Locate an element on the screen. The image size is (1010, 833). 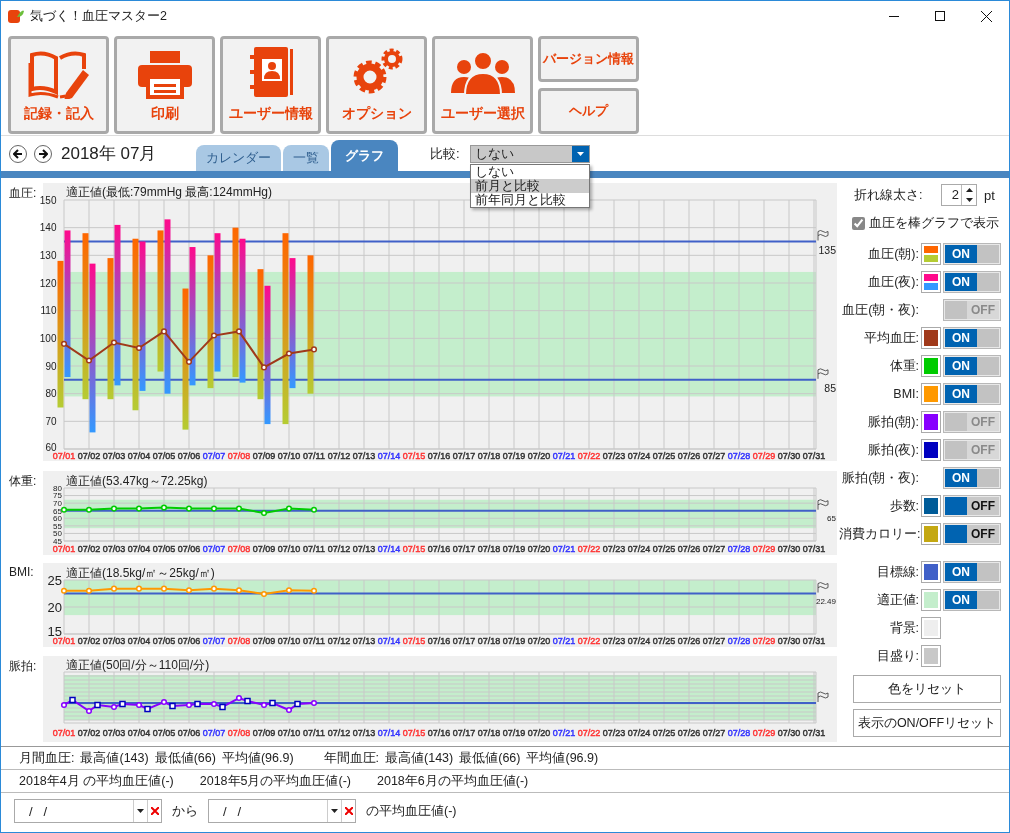
setting-label: 脈拍(朝): is located at coordinates (893, 422).